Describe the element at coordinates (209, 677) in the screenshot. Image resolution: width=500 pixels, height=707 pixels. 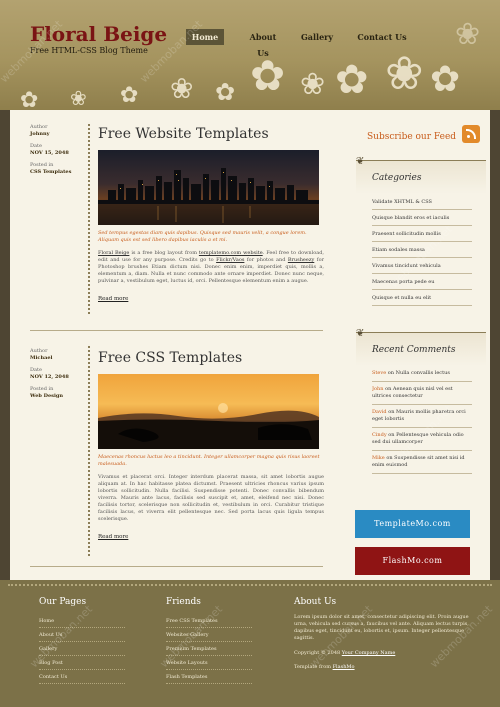
I see `footer-link: Flash Templates` at that location.